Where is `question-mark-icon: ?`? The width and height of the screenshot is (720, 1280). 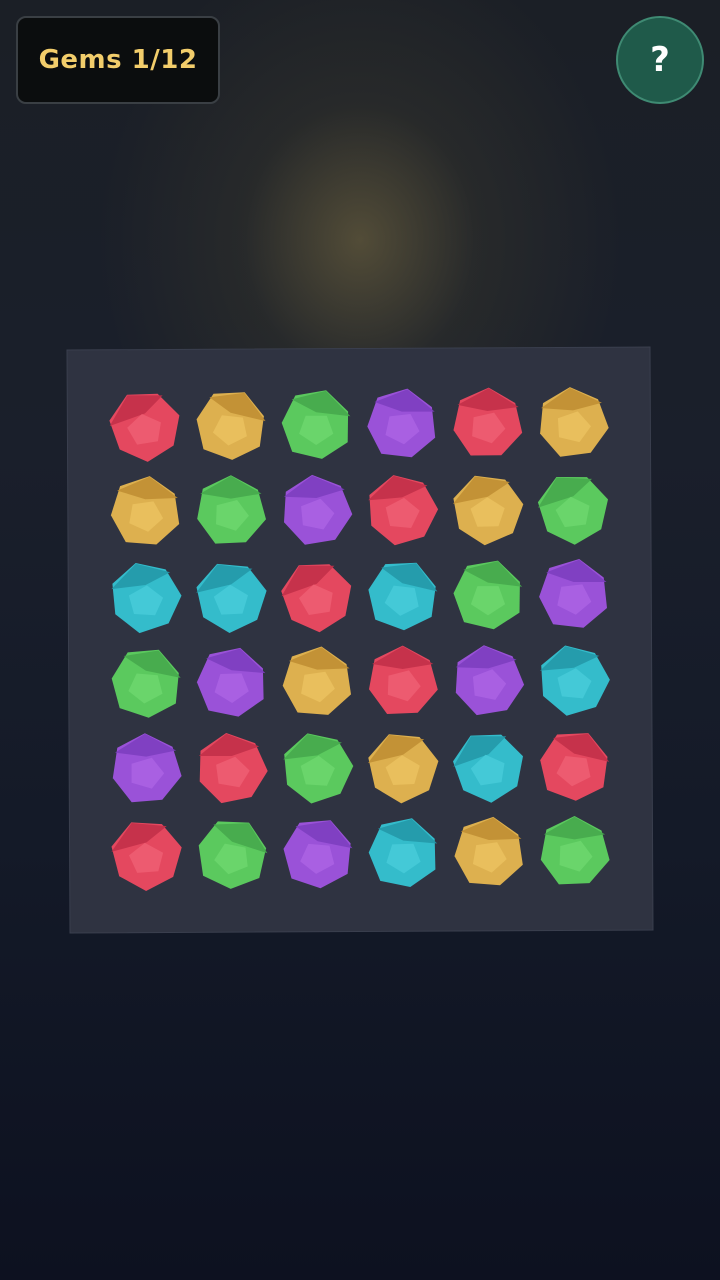 question-mark-icon: ? is located at coordinates (660, 60).